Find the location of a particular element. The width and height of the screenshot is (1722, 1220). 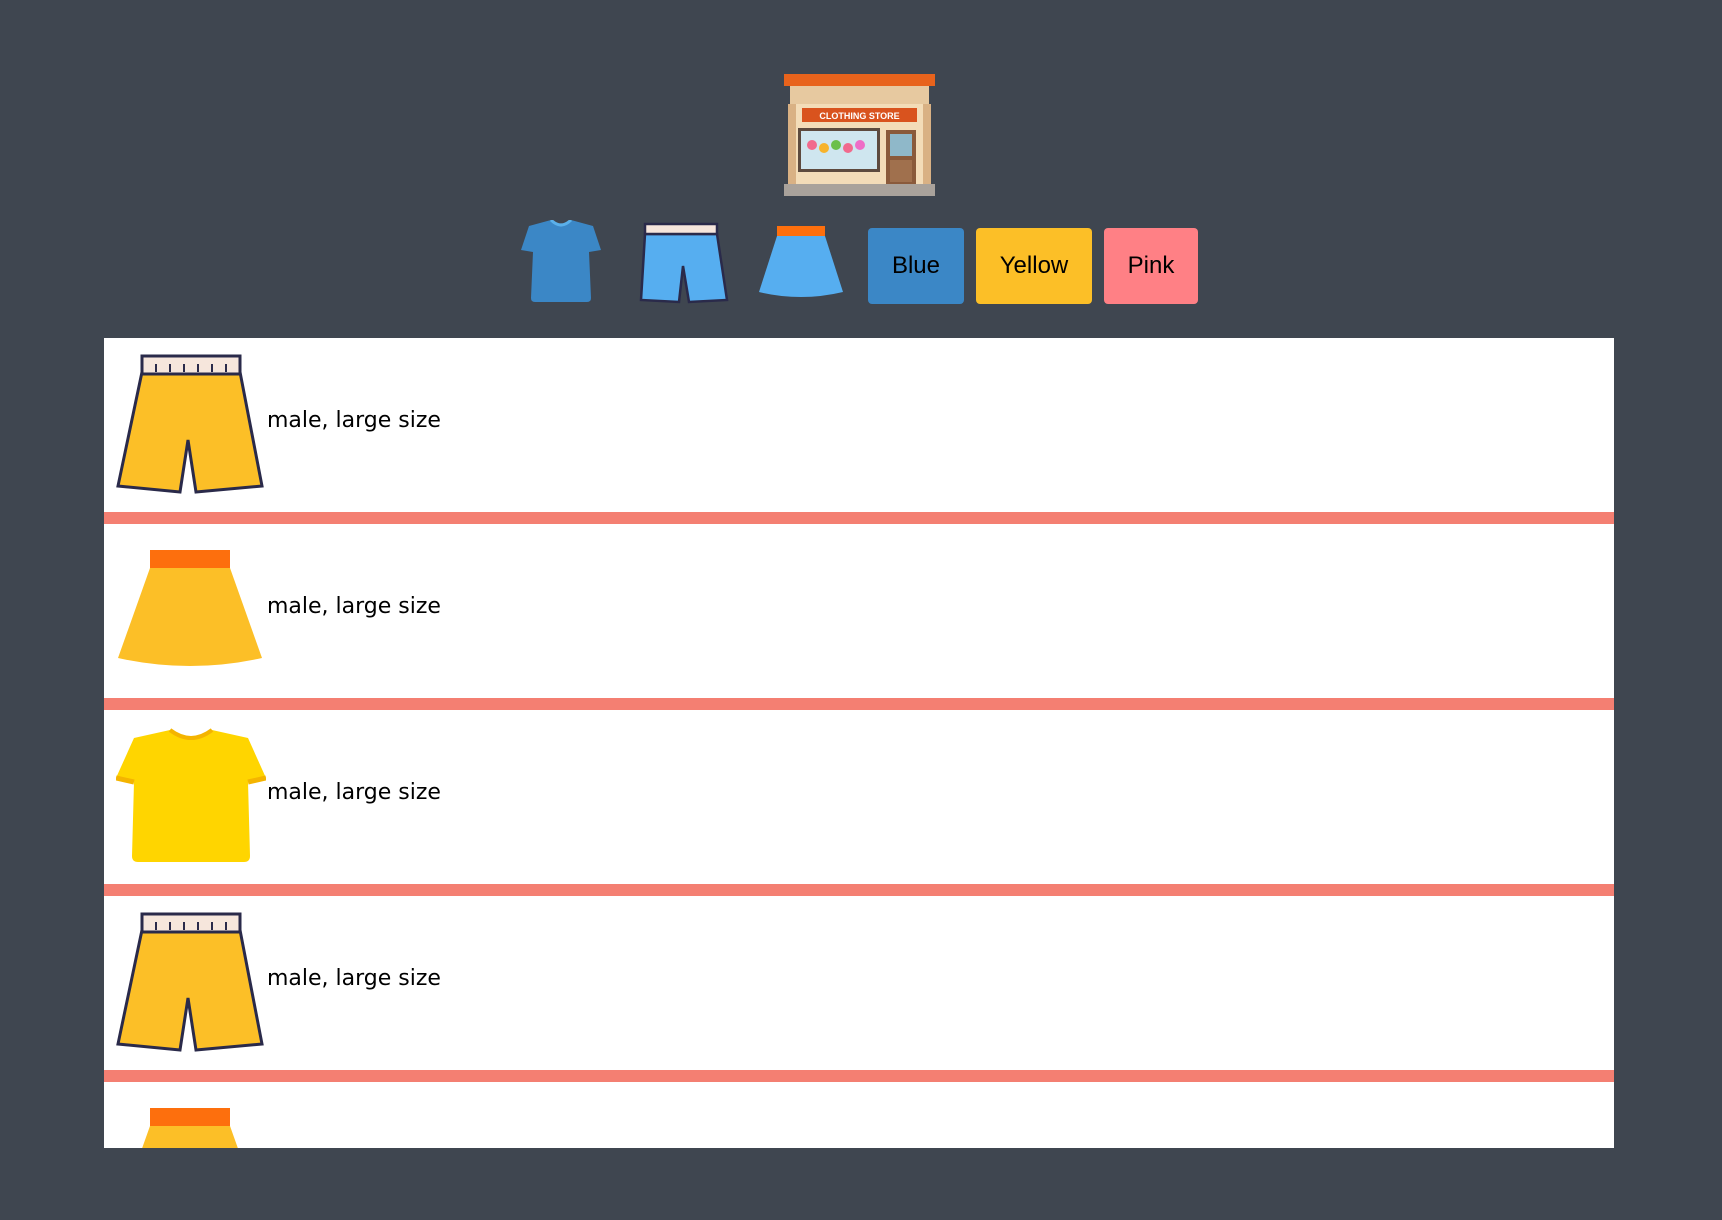

filter-toolbar: Blue Yellow Pink is located at coordinates (861, 262).